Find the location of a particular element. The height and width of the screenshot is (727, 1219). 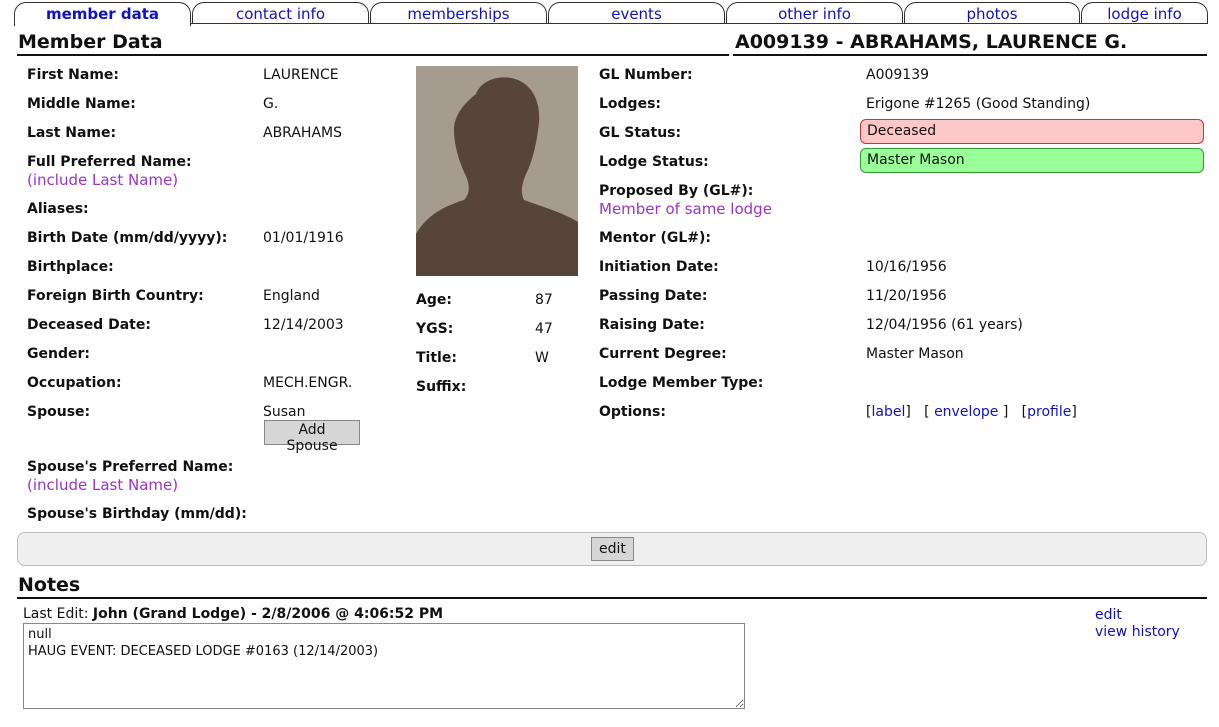

tab-events: events is located at coordinates (636, 13).